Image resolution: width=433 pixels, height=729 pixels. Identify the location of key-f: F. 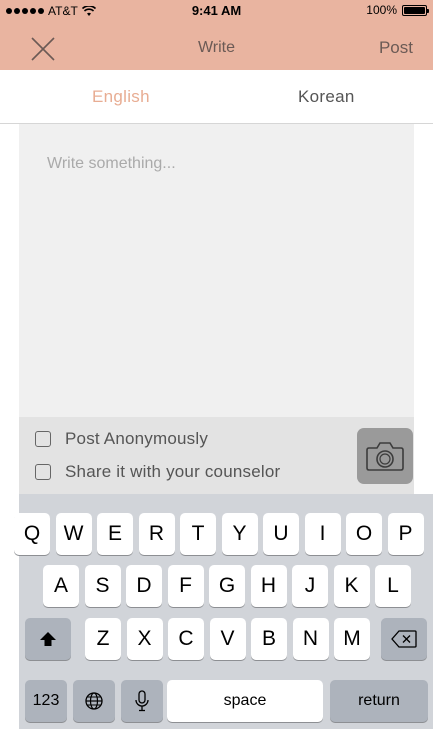
(185, 586).